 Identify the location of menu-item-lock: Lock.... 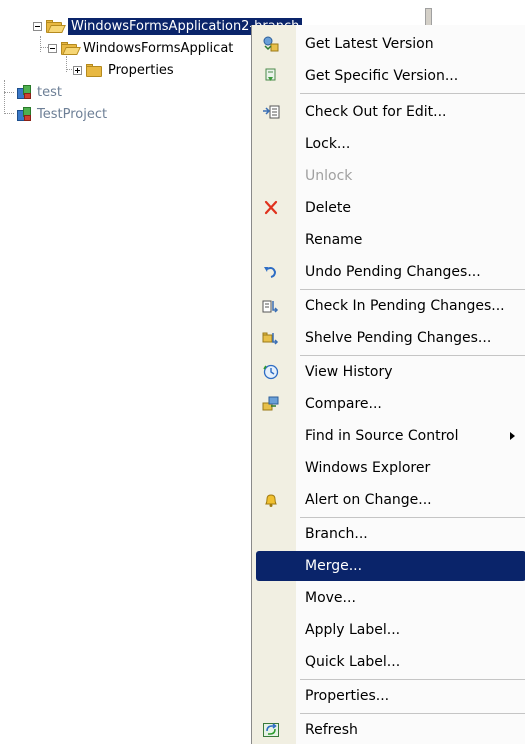
(388, 144).